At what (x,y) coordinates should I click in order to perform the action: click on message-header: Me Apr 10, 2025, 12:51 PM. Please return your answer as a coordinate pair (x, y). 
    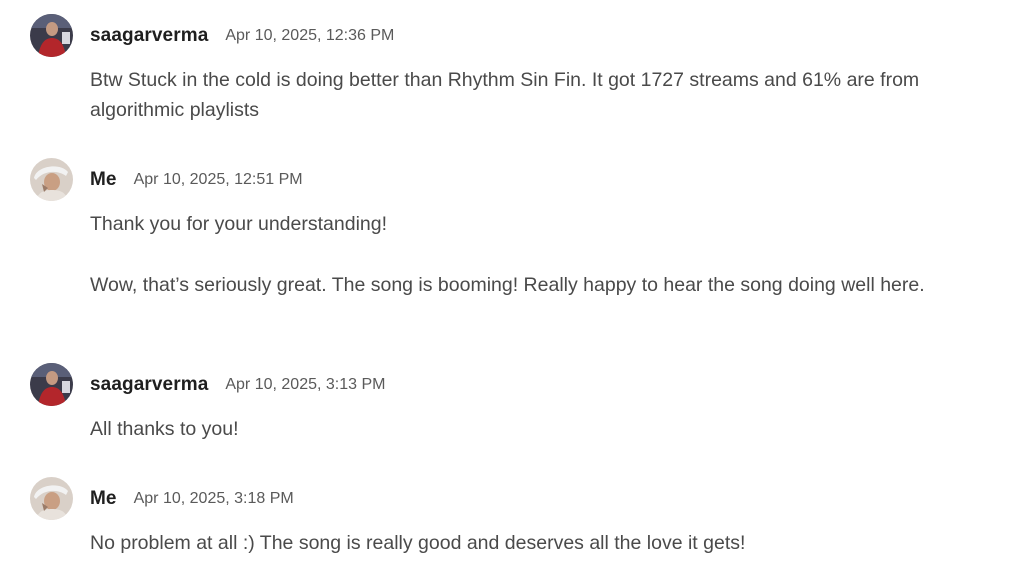
    Looking at the image, I should click on (196, 179).